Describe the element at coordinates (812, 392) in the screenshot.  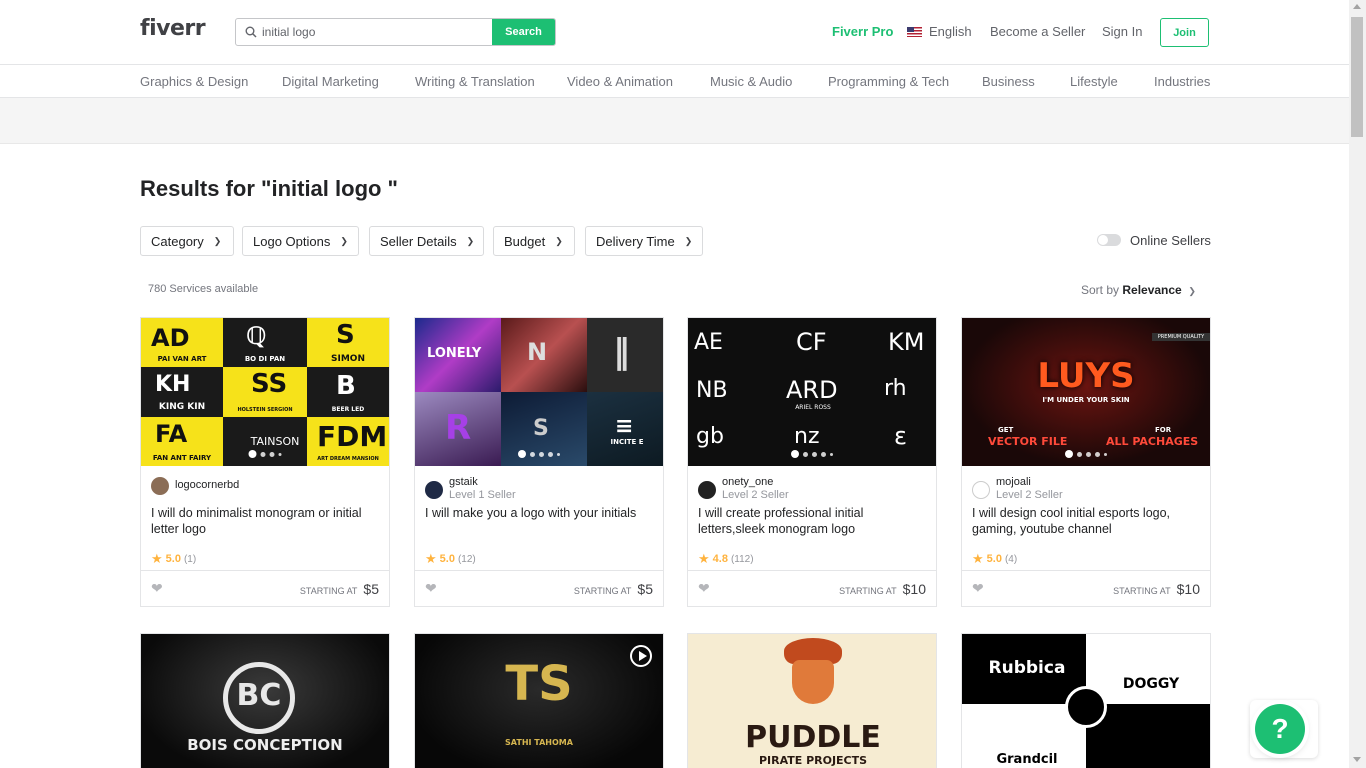
I see `gig-thumbnail: AE CF KM NB ARD ARIEL ROSS rh gb nz ε` at that location.